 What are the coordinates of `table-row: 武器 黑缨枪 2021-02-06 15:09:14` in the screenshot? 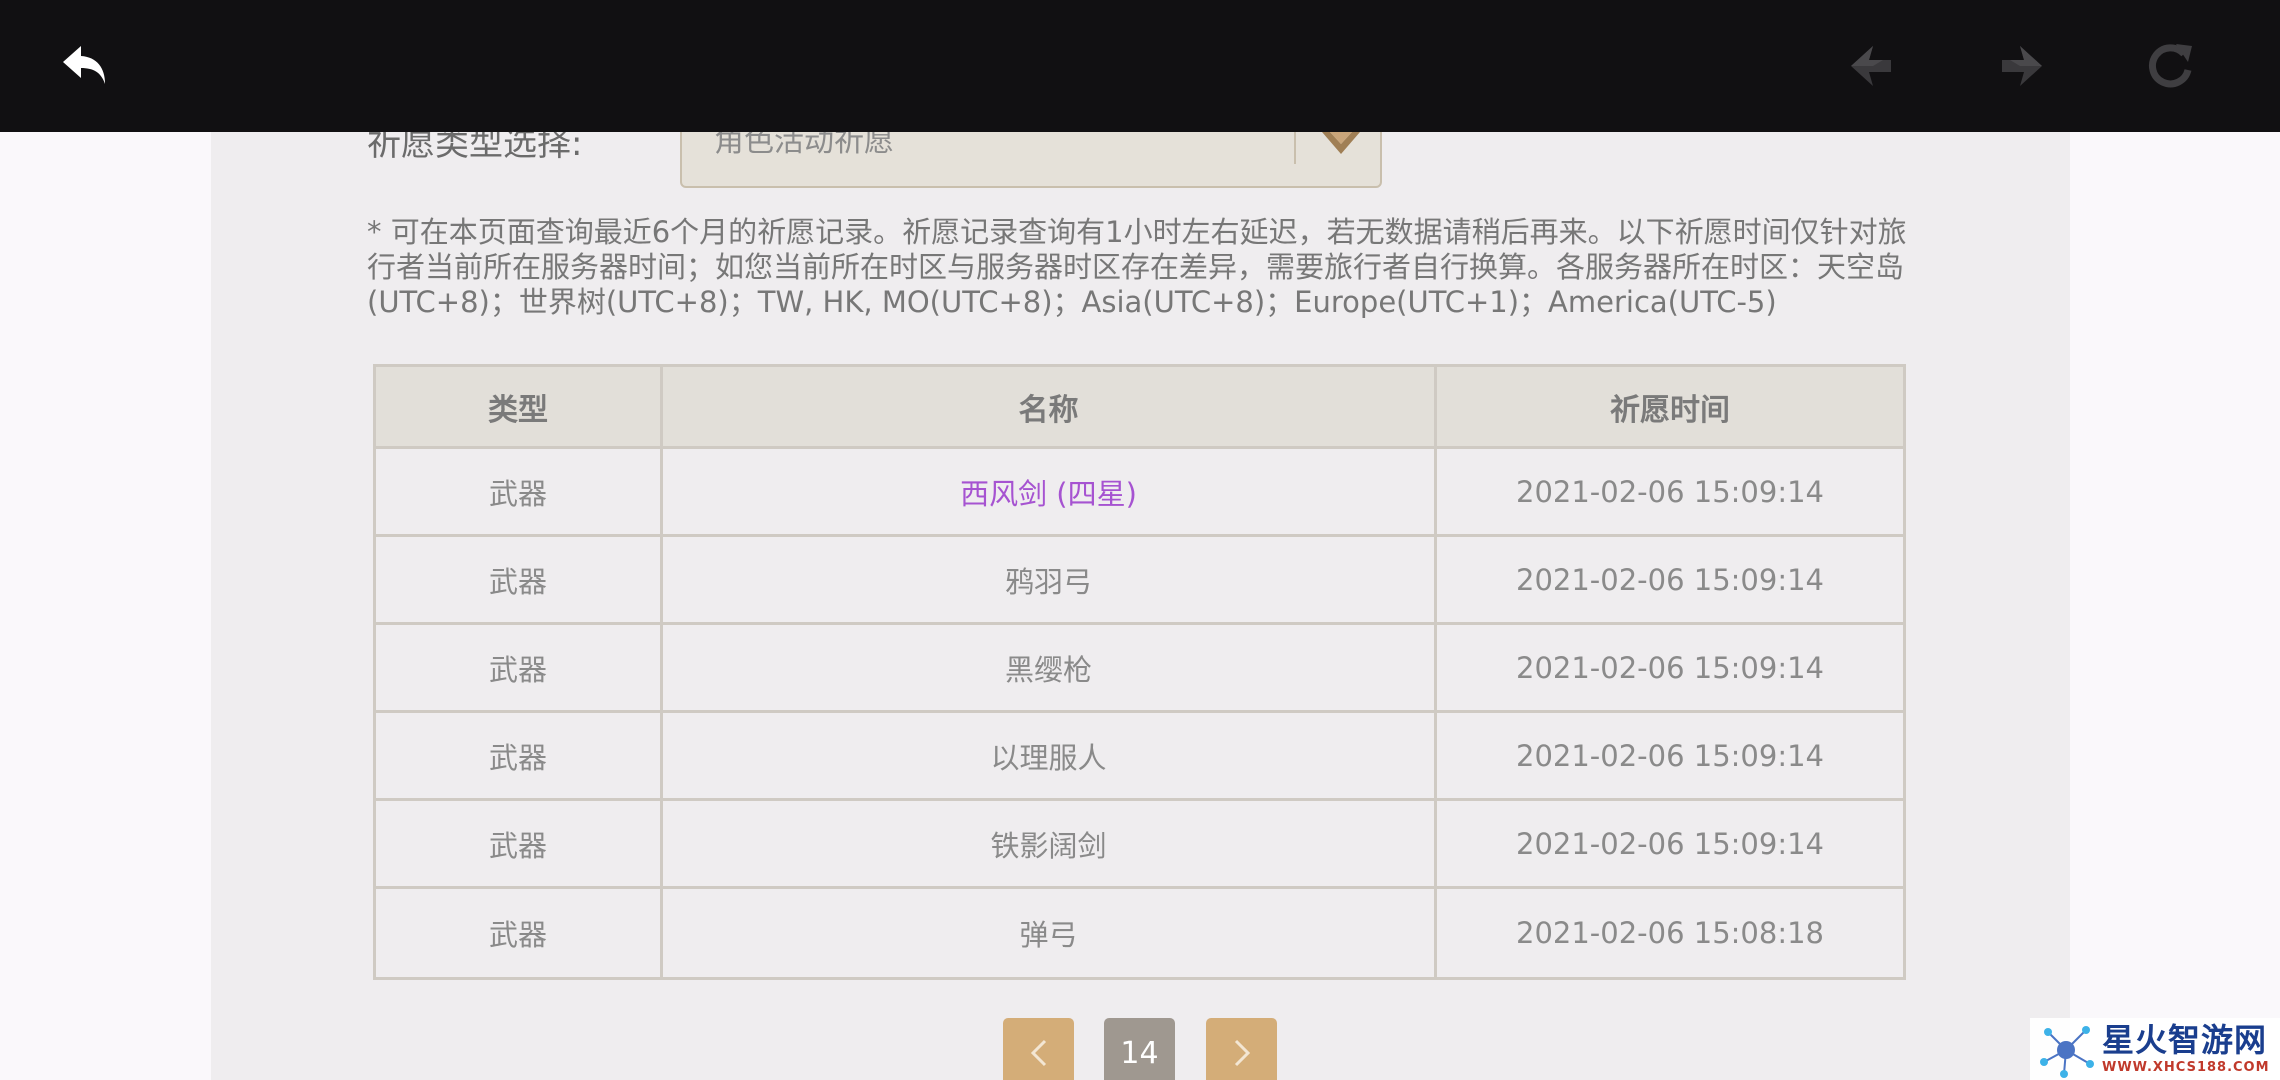 It's located at (1139, 669).